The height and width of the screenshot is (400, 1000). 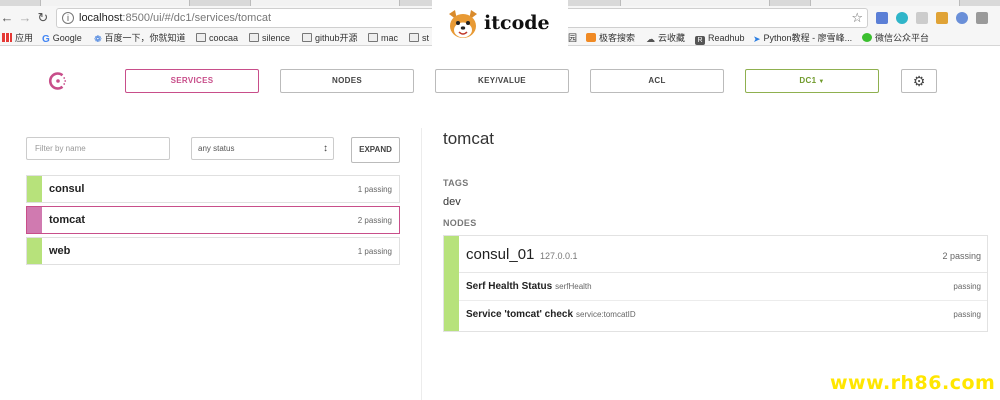 I want to click on reload-icon: ↻, so click(x=43, y=18).